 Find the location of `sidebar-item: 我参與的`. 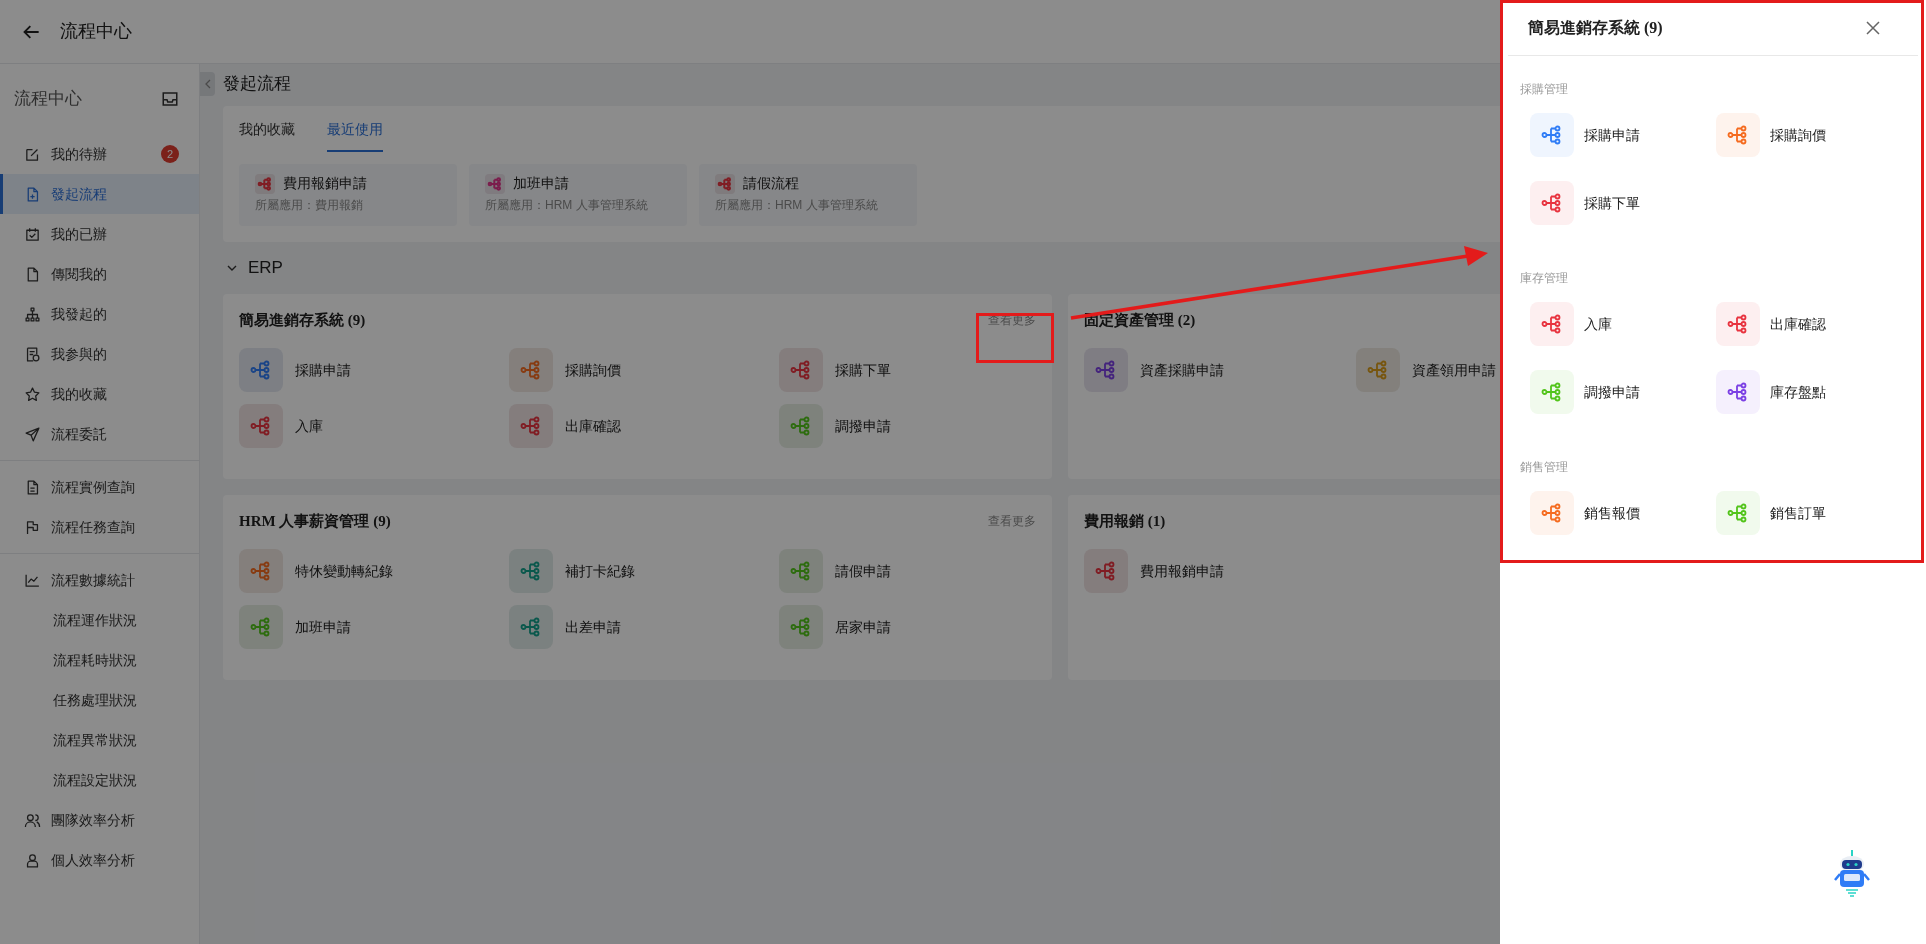

sidebar-item: 我参與的 is located at coordinates (99, 354).